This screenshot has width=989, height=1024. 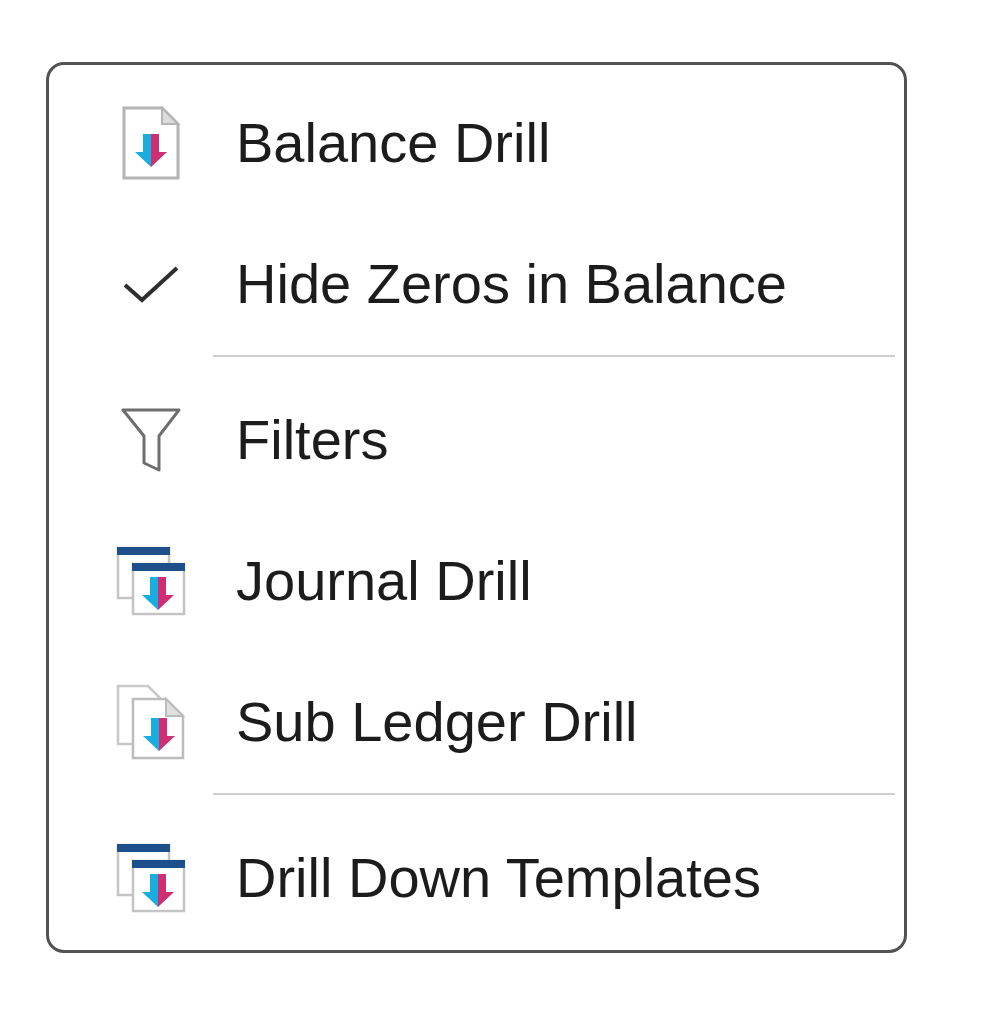 I want to click on document-arrow-icon, so click(x=150, y=142).